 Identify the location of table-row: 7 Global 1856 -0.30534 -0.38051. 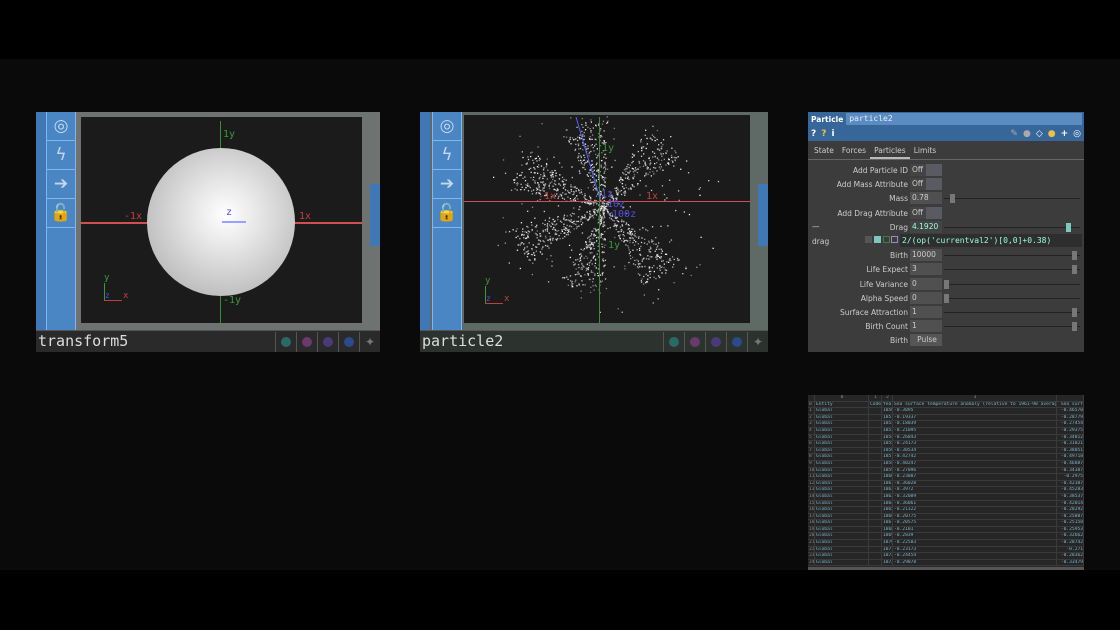
(946, 451).